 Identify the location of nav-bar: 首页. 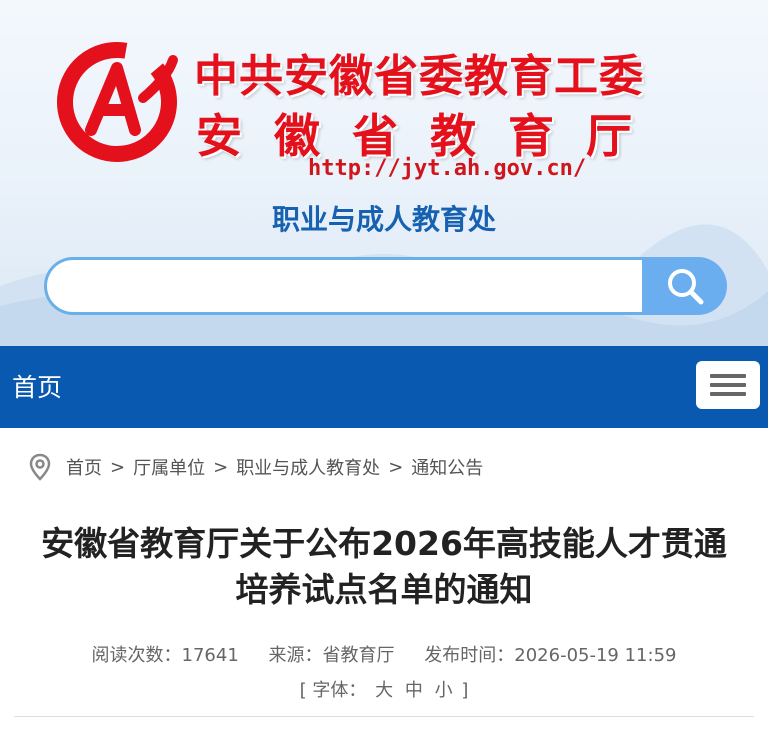
(384, 387).